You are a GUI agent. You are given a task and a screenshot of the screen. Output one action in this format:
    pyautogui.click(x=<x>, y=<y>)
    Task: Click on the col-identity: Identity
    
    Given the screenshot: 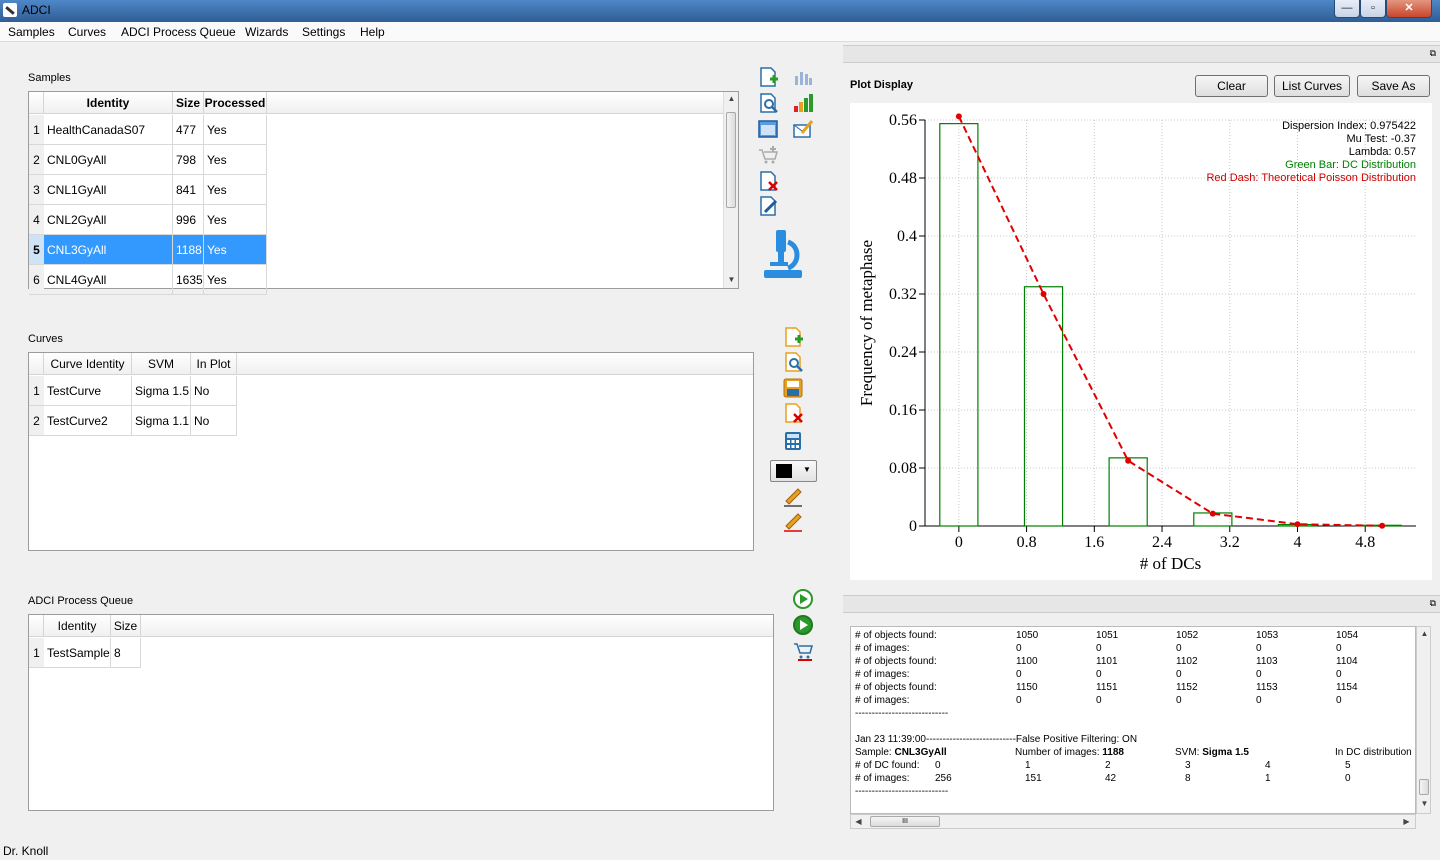 What is the action you would take?
    pyautogui.click(x=108, y=103)
    